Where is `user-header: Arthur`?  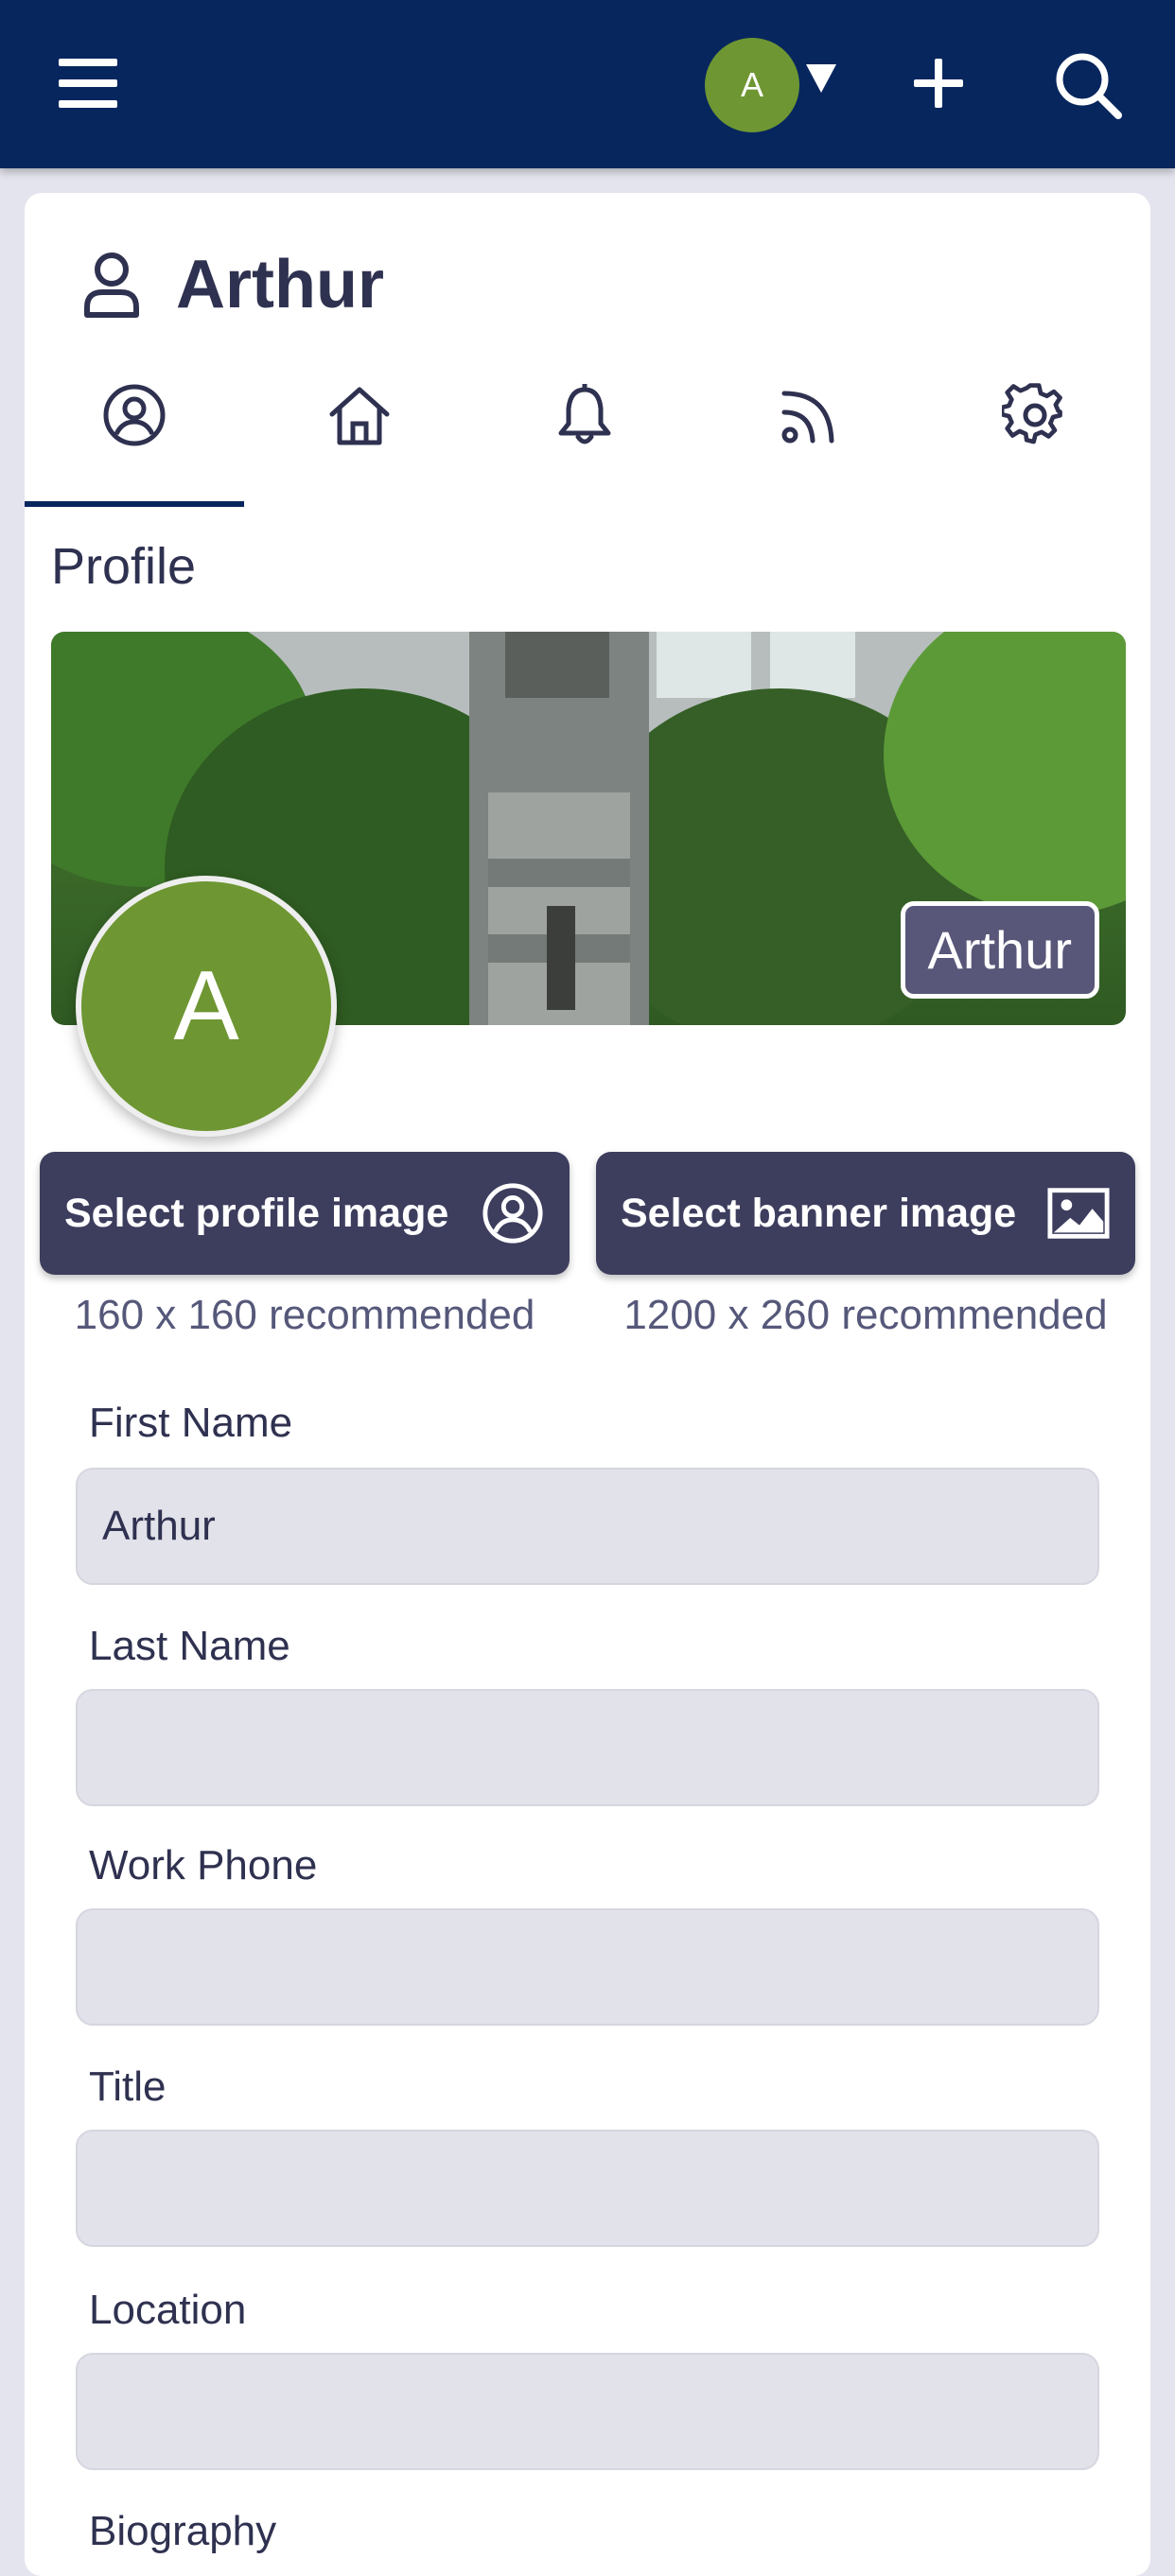
user-header: Arthur is located at coordinates (232, 284).